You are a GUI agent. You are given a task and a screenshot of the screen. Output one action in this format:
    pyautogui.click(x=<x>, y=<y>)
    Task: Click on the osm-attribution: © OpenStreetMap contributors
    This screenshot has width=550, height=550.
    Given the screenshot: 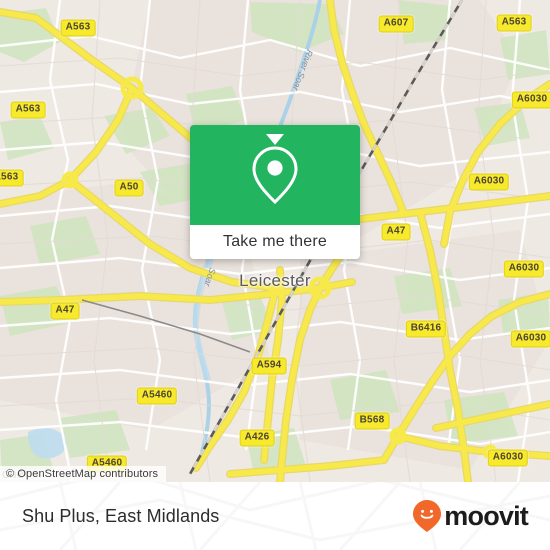 What is the action you would take?
    pyautogui.click(x=83, y=474)
    